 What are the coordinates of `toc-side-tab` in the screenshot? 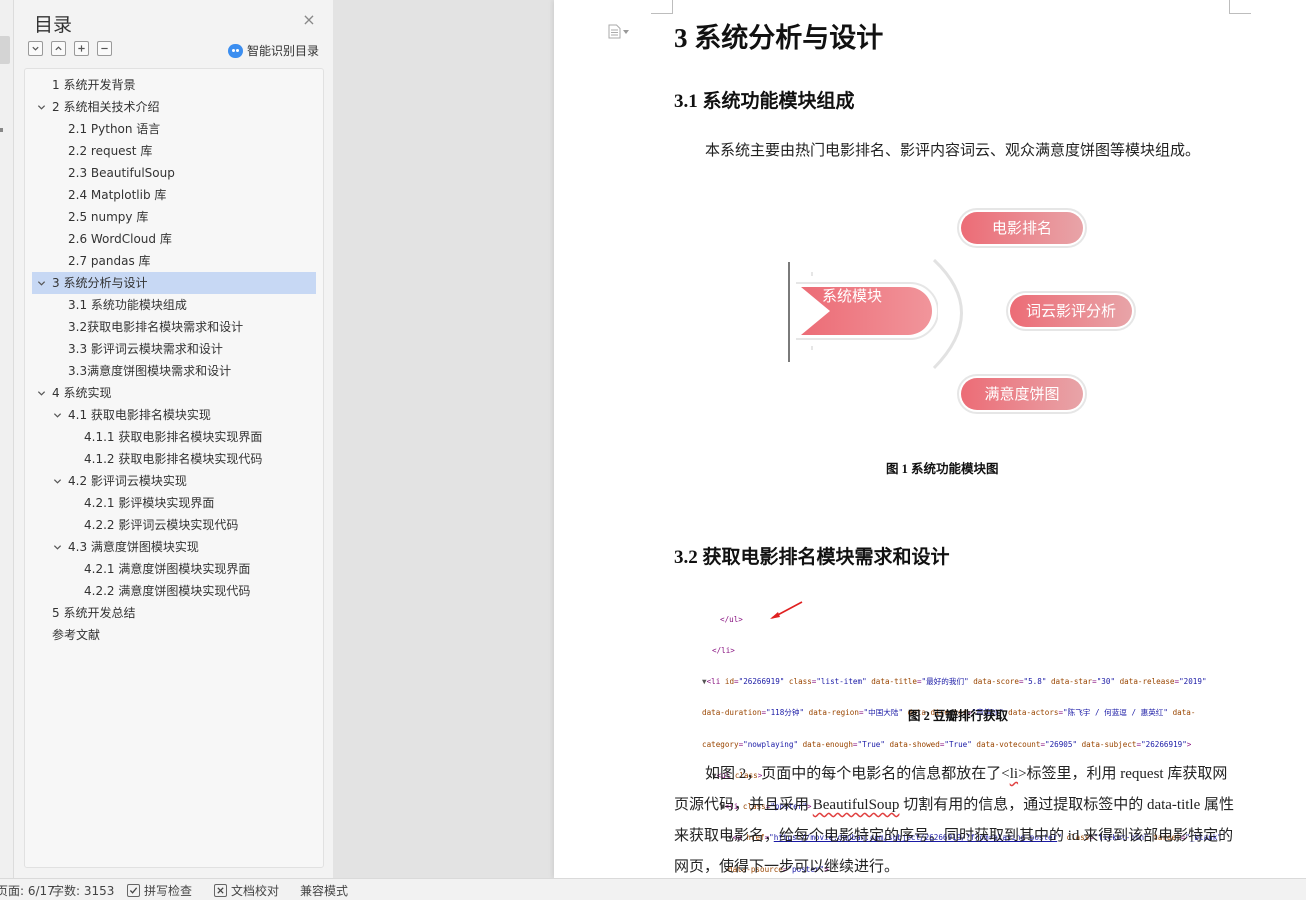 It's located at (5, 50).